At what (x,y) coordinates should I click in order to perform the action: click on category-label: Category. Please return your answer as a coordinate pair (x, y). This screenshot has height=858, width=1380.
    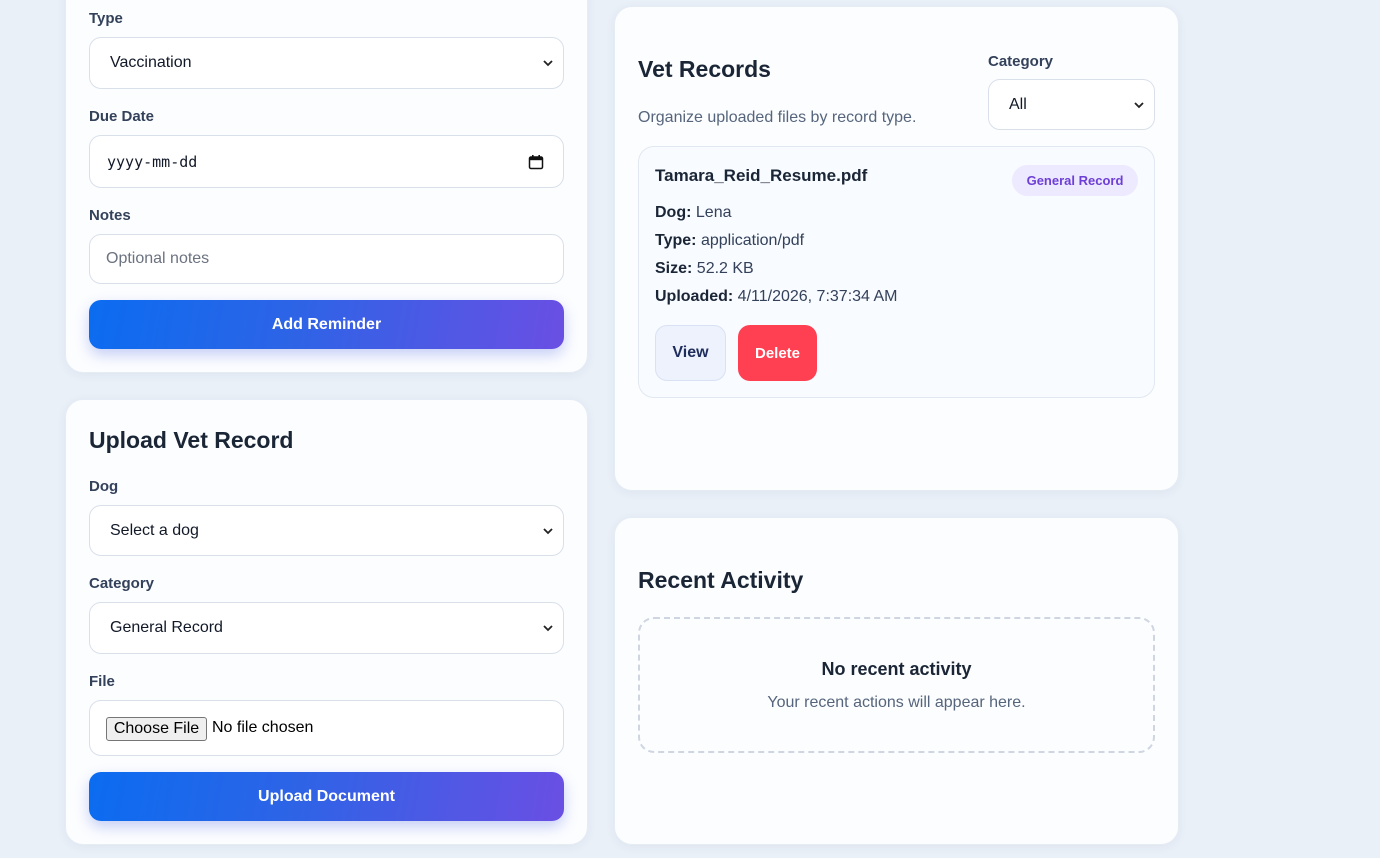
    Looking at the image, I should click on (122, 583).